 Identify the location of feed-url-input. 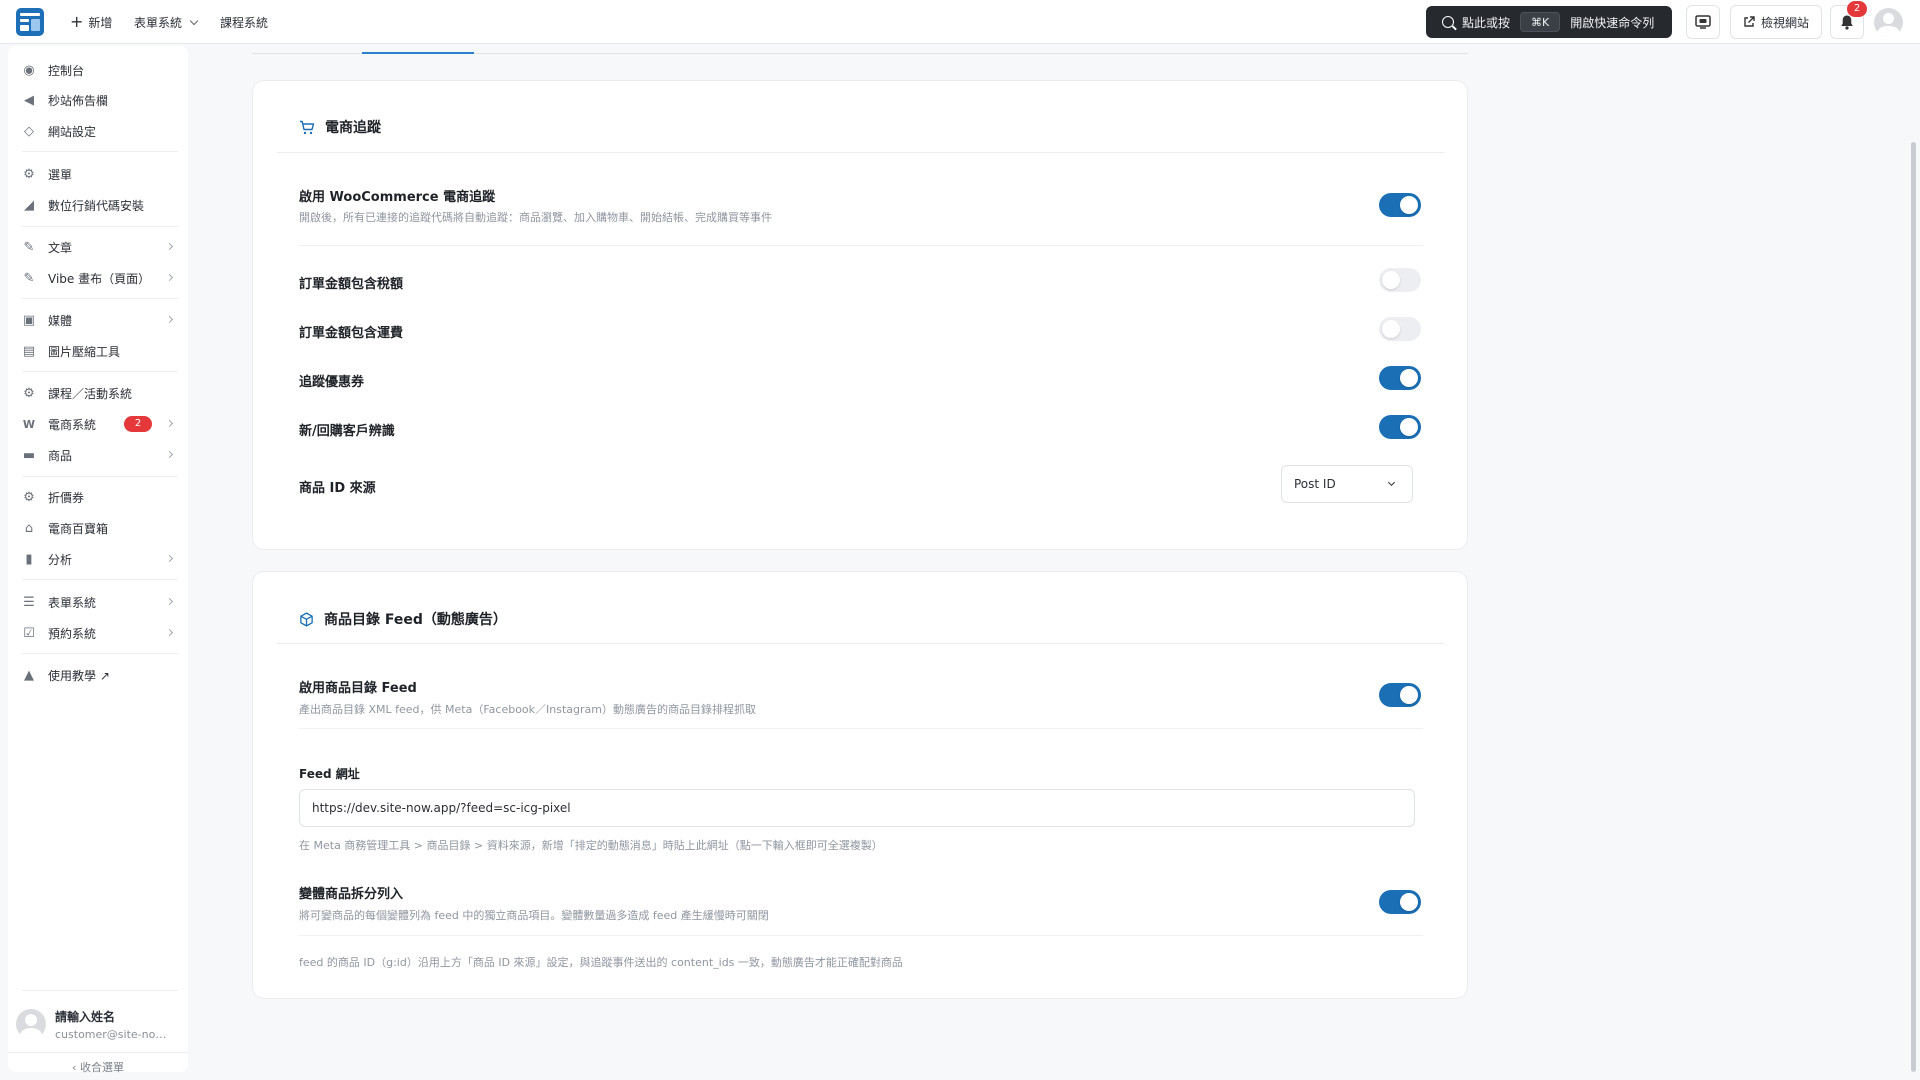
(857, 808).